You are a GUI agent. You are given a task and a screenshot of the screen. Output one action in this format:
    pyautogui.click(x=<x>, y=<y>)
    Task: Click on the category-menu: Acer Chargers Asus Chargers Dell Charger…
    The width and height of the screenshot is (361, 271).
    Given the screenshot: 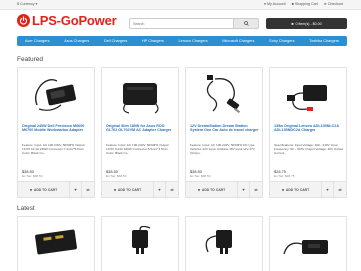 What is the action you would take?
    pyautogui.click(x=182, y=41)
    